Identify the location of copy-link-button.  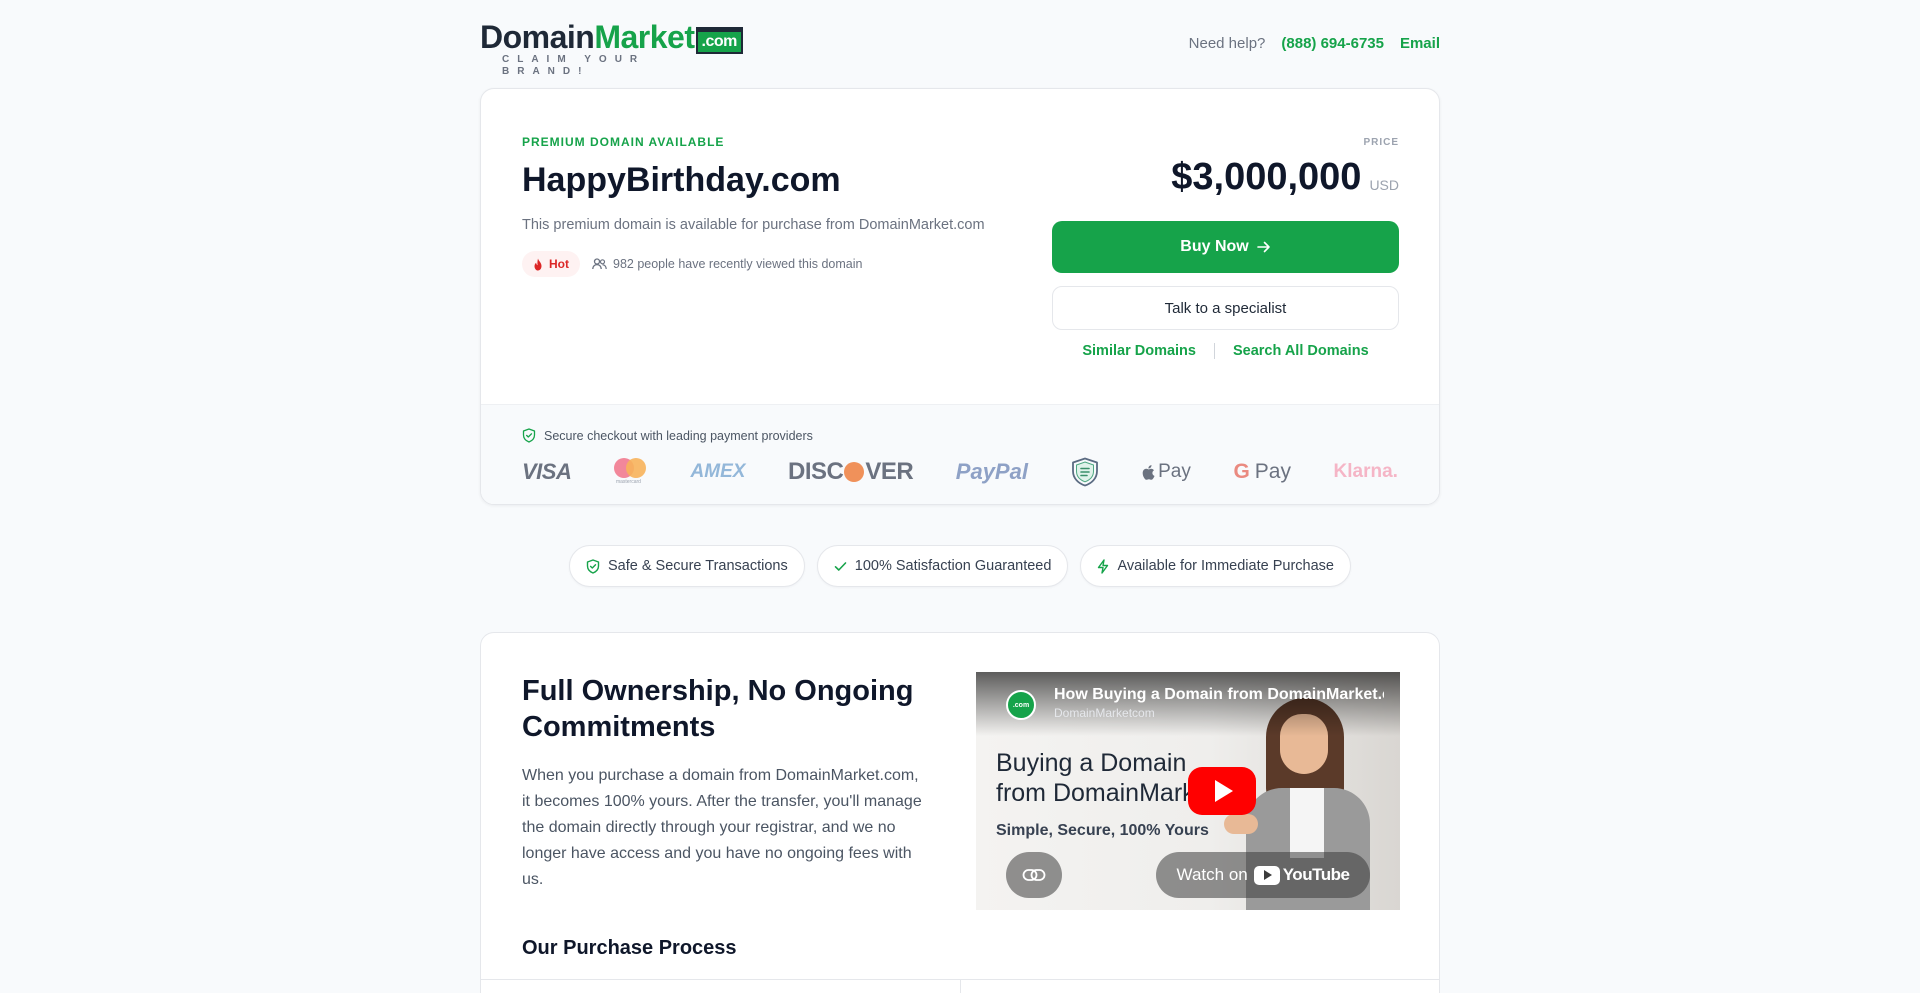
(1034, 875).